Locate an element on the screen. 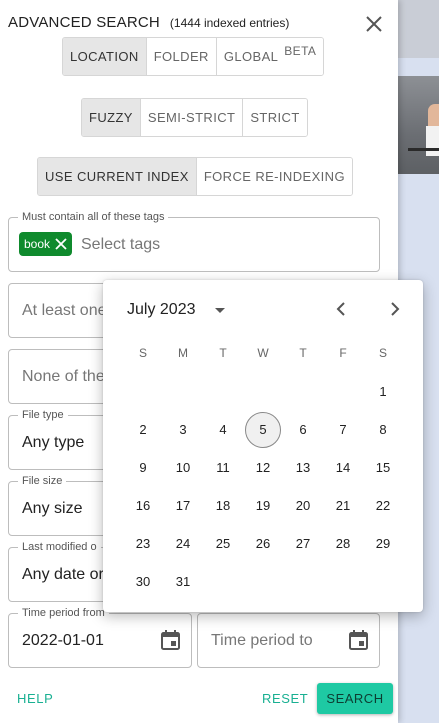 The image size is (439, 723). day-cell: 16 is located at coordinates (143, 506).